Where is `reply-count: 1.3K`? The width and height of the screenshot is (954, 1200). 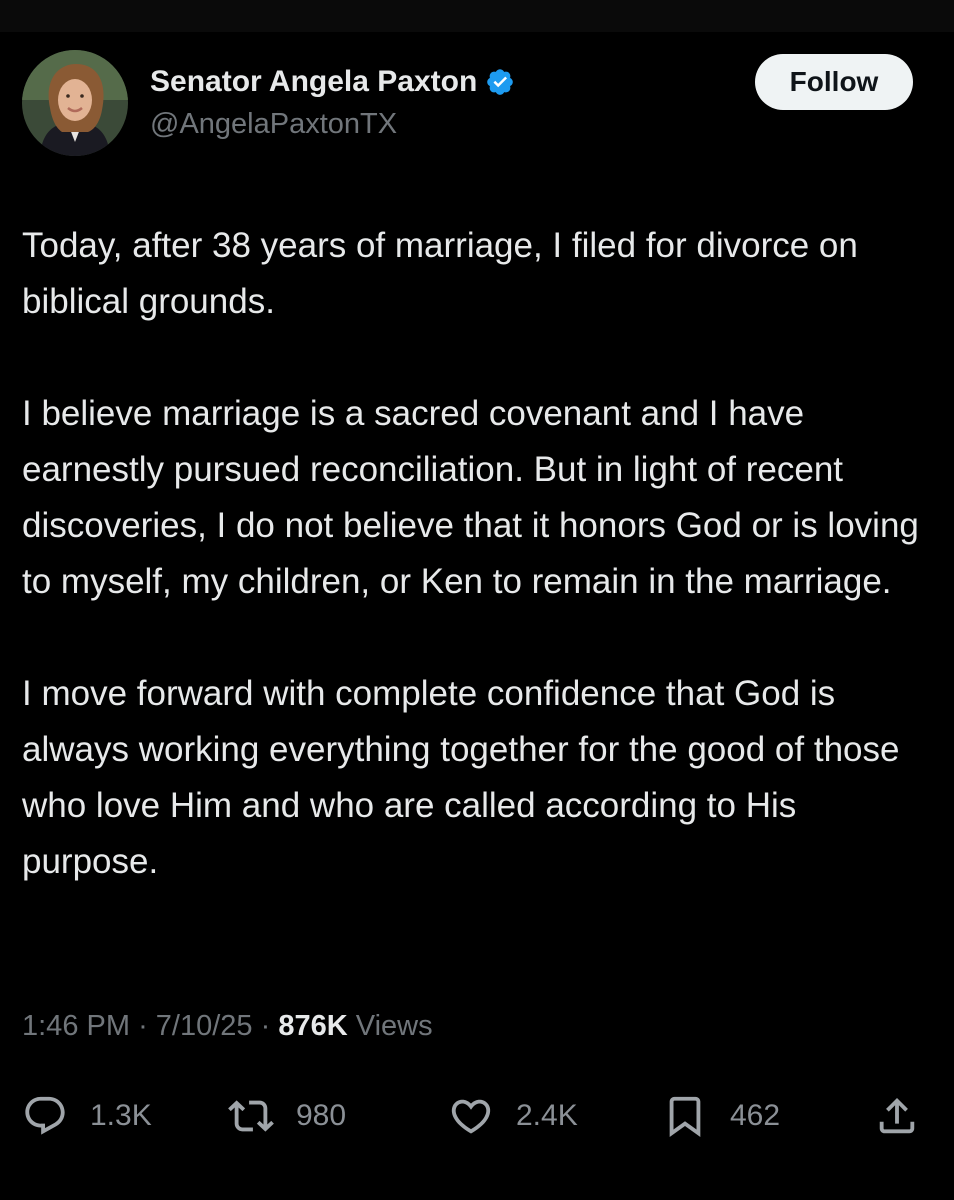
reply-count: 1.3K is located at coordinates (121, 1115).